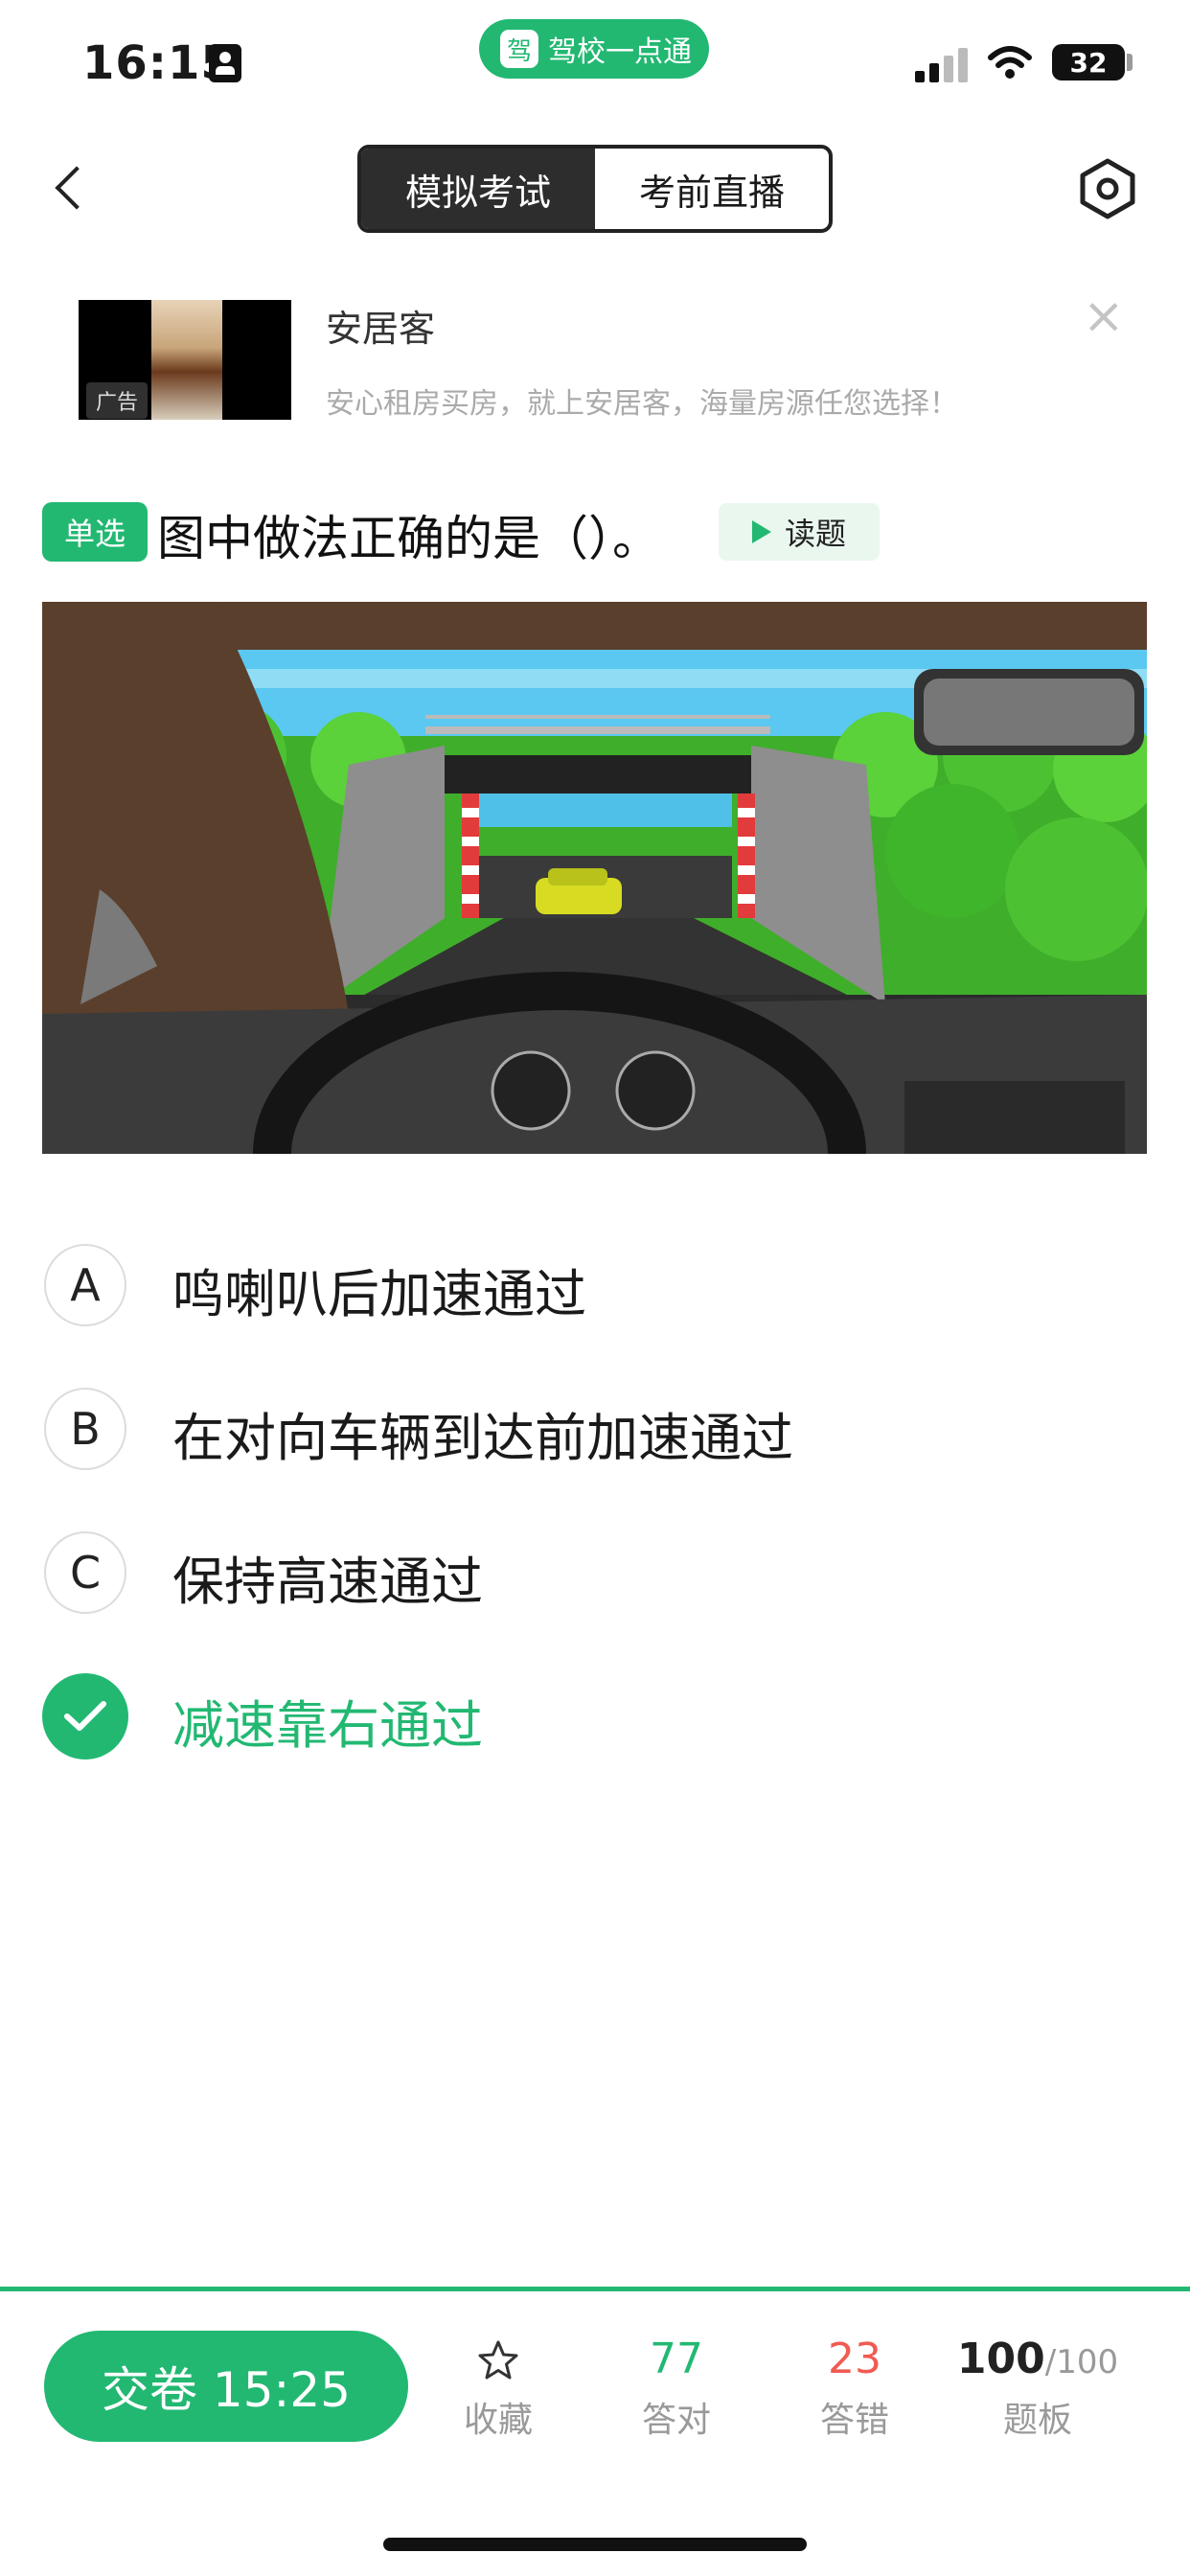 This screenshot has width=1190, height=2576. I want to click on option-a-text: 鸣喇叭后加速通过, so click(379, 1289).